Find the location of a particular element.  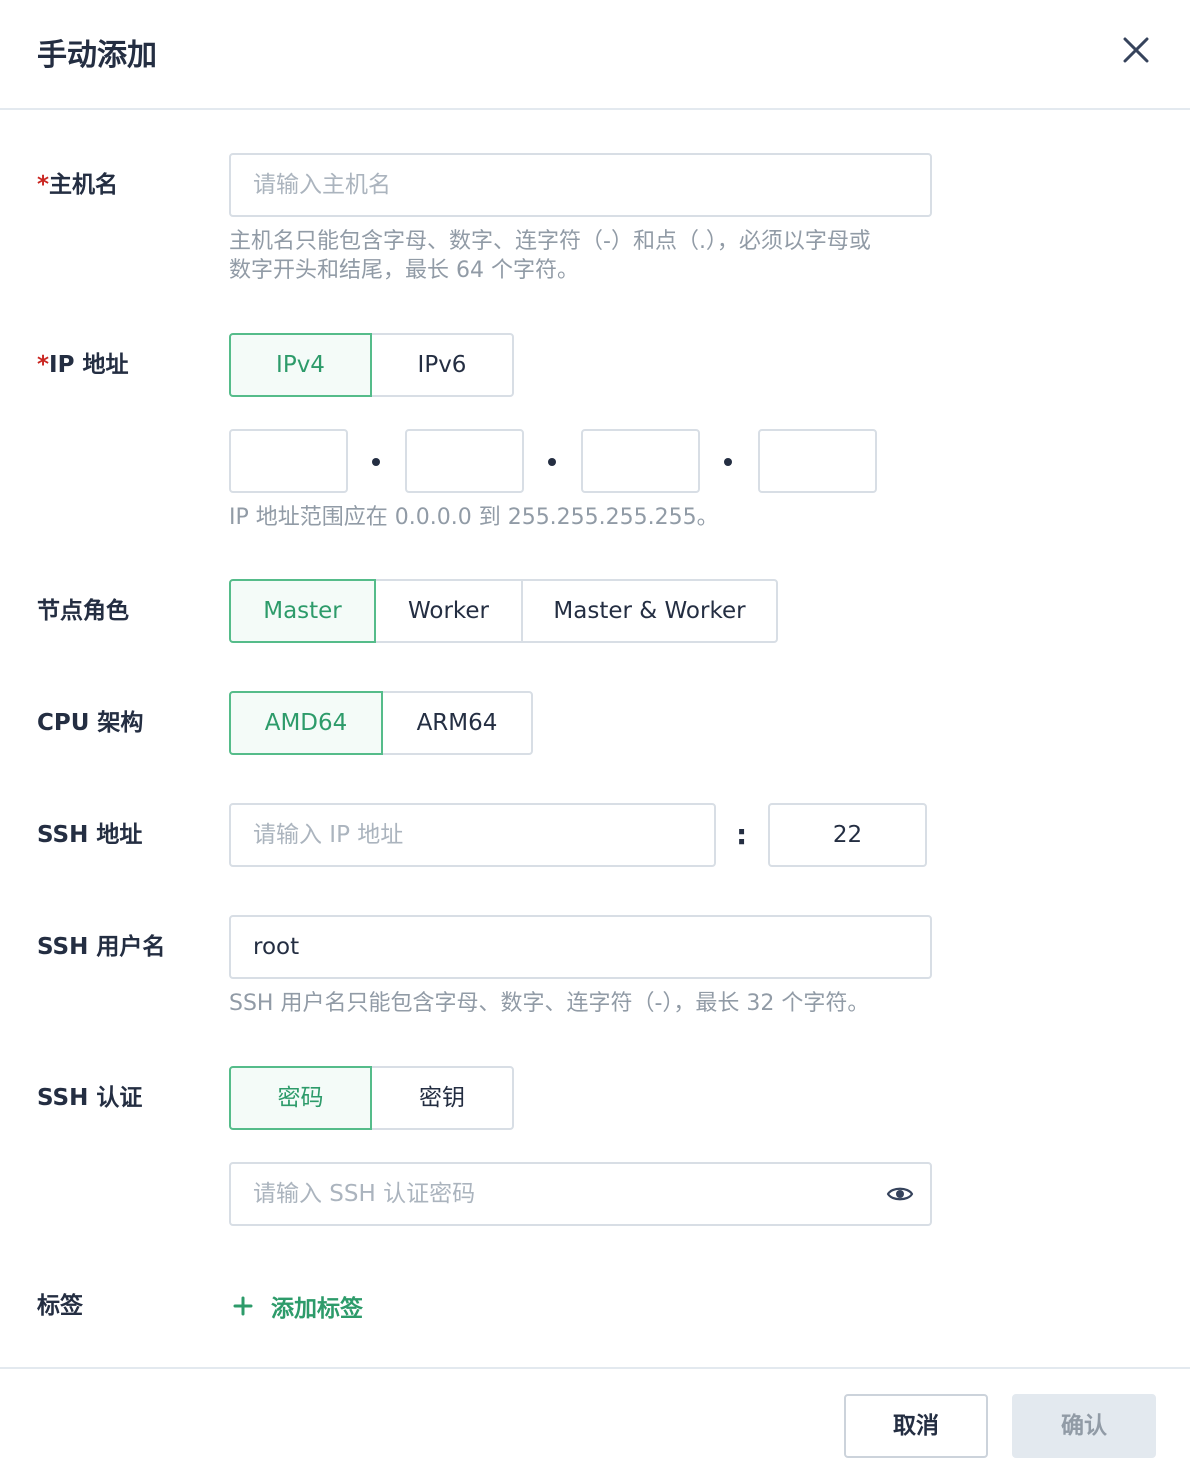

ssh-address-input: 请输入 IP 地址 is located at coordinates (472, 835).